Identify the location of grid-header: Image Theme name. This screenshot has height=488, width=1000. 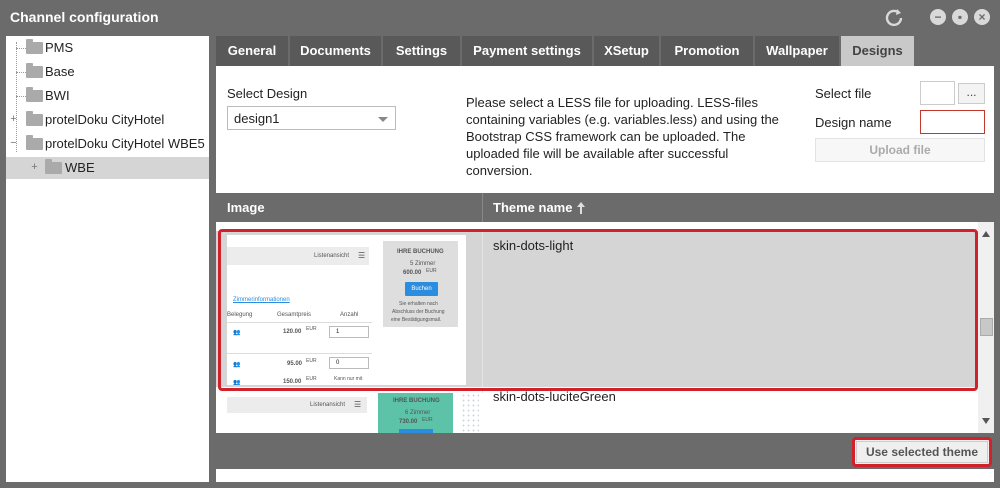
(605, 207).